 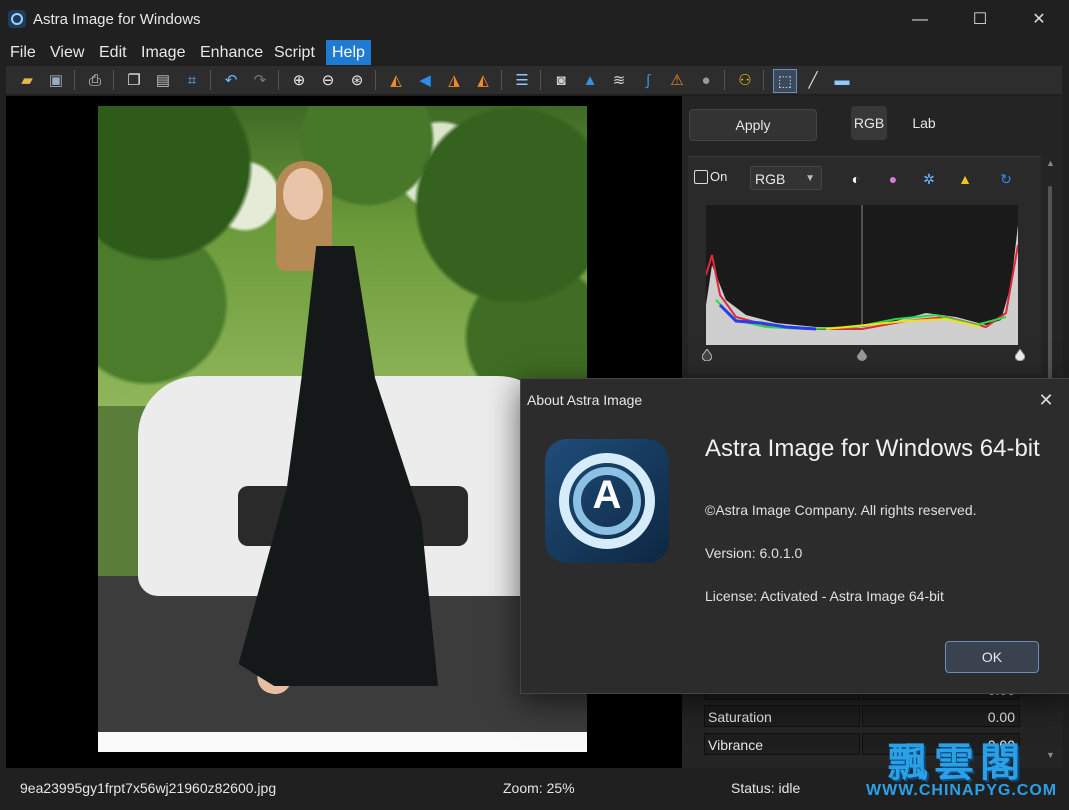 I want to click on tab-rgb: RGB, so click(x=869, y=123).